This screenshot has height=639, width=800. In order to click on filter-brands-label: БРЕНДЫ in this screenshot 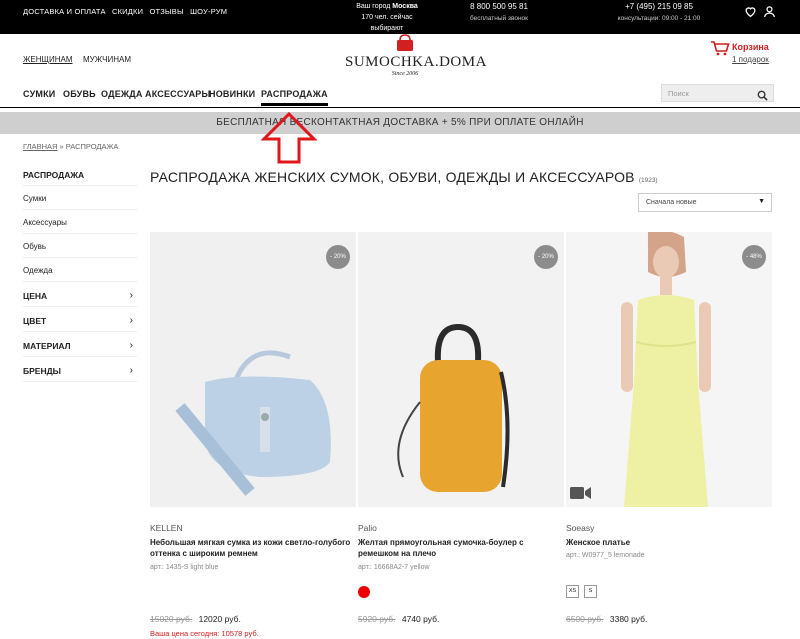, I will do `click(42, 371)`.